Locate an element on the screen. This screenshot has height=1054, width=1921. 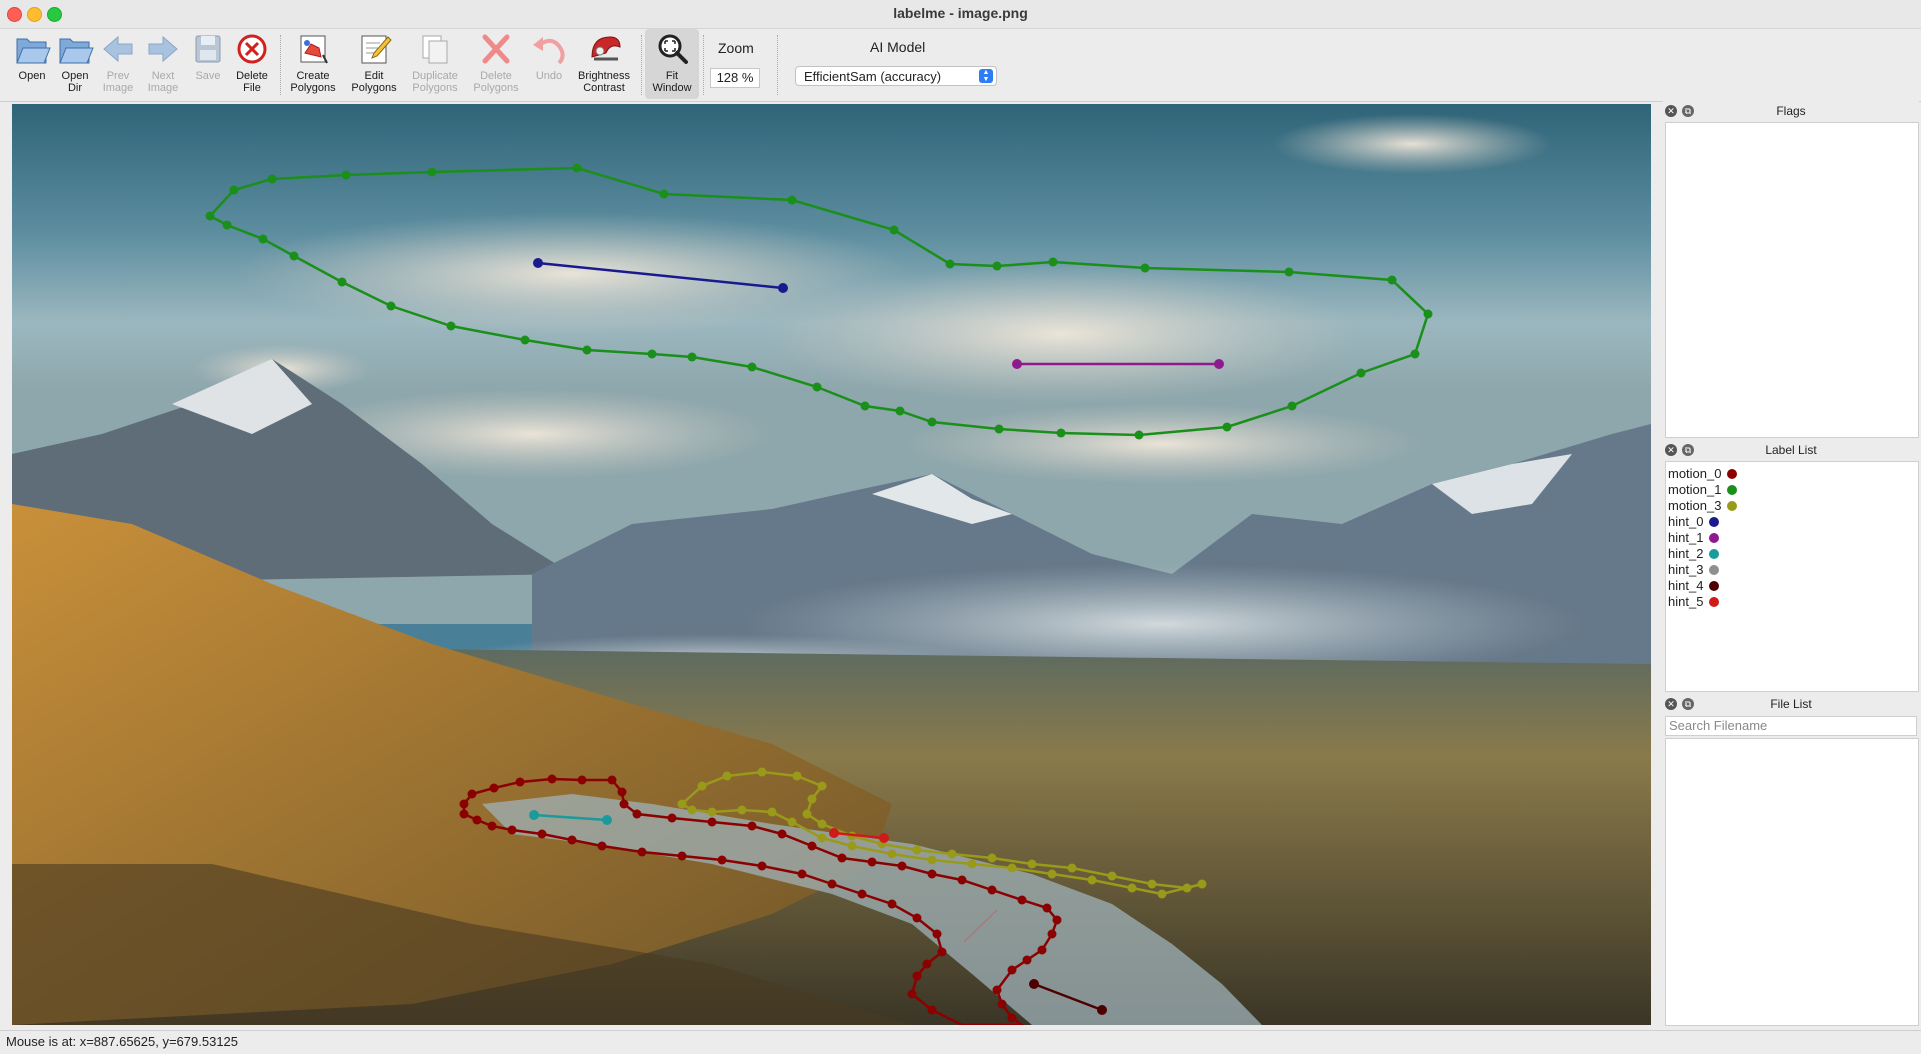
duplicate-polygons-label: Duplicate Polygons is located at coordinates (435, 82).